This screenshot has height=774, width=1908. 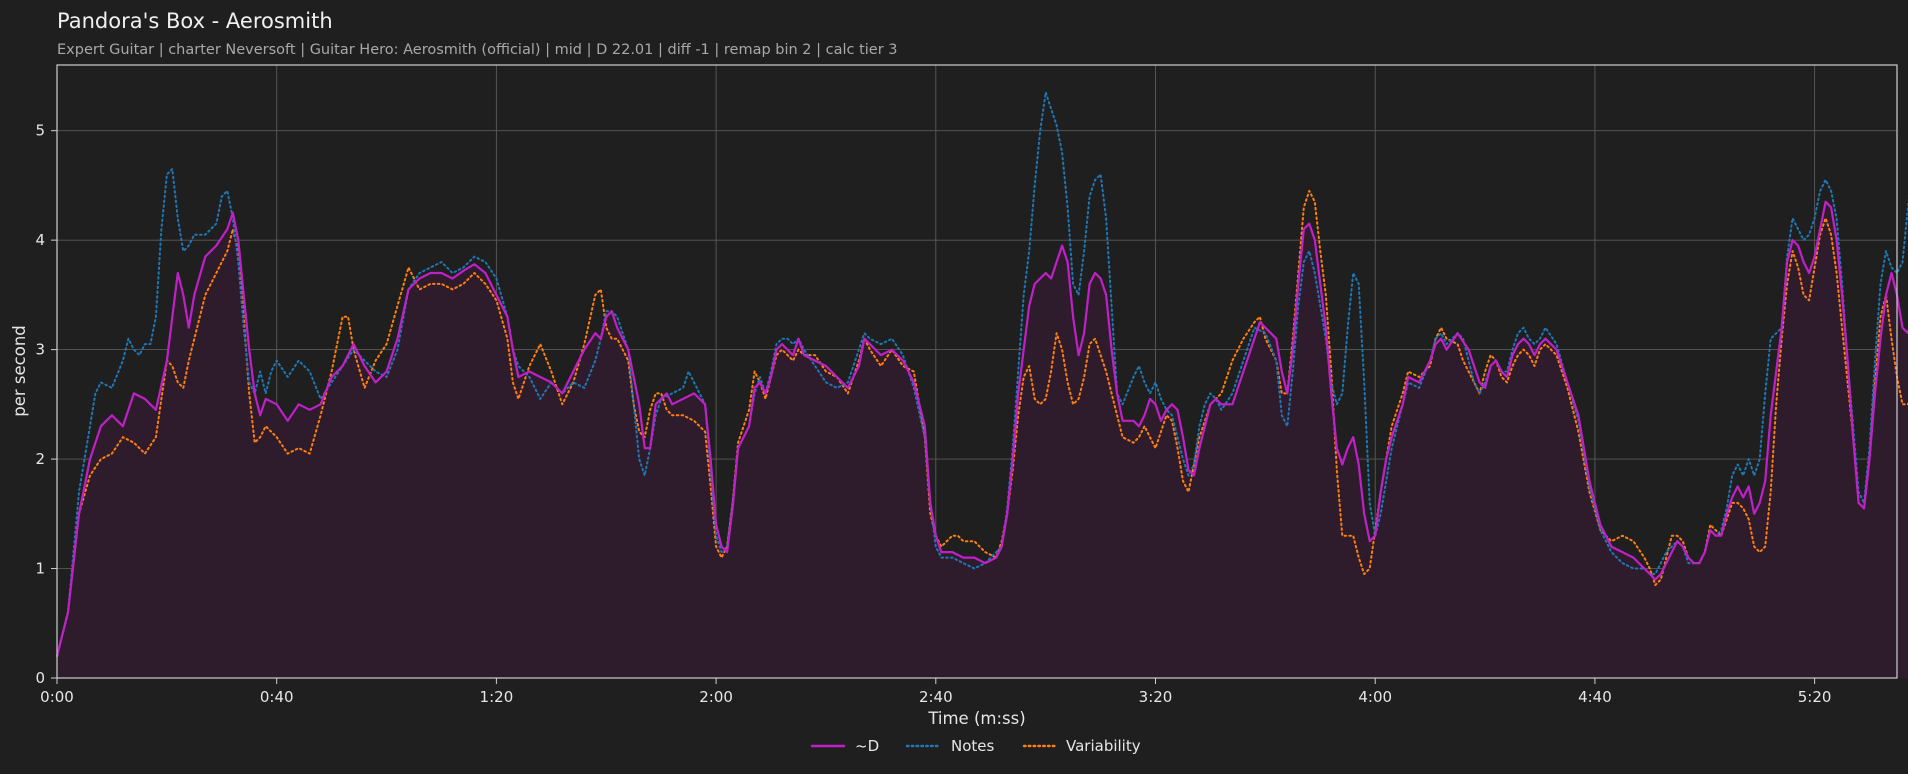 I want to click on legend: ~D Notes Variability, so click(x=975, y=746).